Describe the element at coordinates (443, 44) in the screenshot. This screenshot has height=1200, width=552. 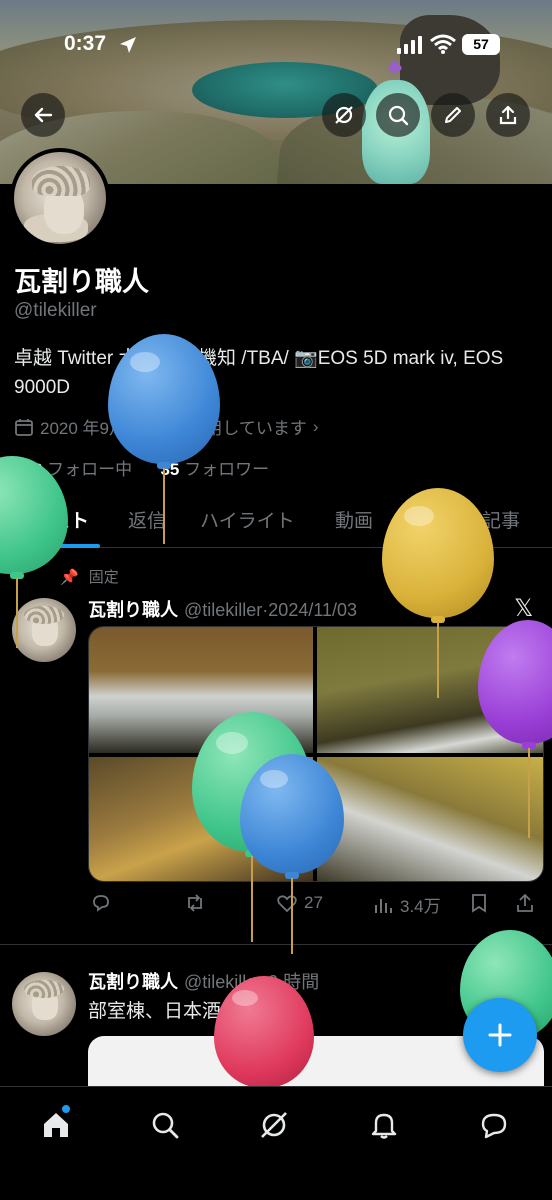
I see `wifi-icon` at that location.